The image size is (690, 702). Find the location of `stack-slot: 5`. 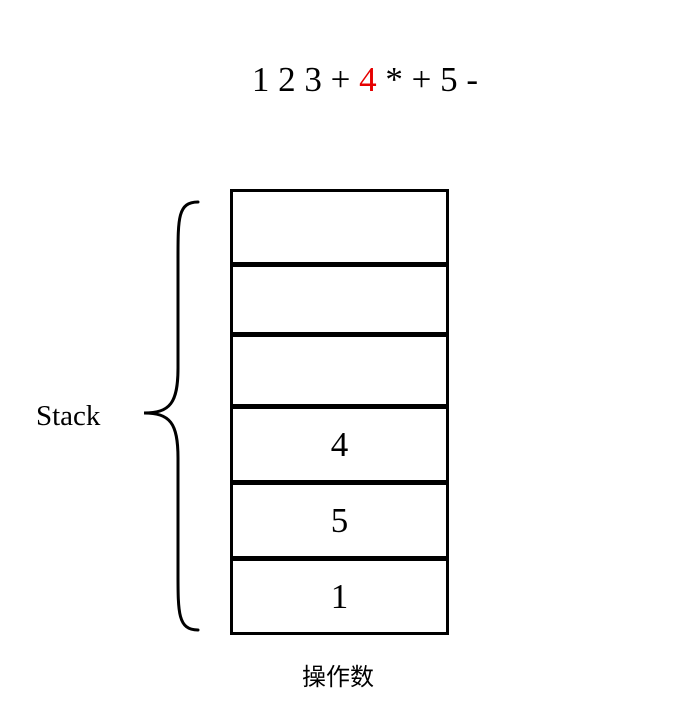

stack-slot: 5 is located at coordinates (339, 520).